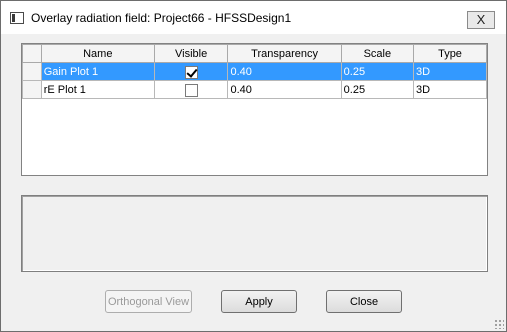 This screenshot has height=332, width=507. I want to click on apply-button: Apply, so click(259, 301).